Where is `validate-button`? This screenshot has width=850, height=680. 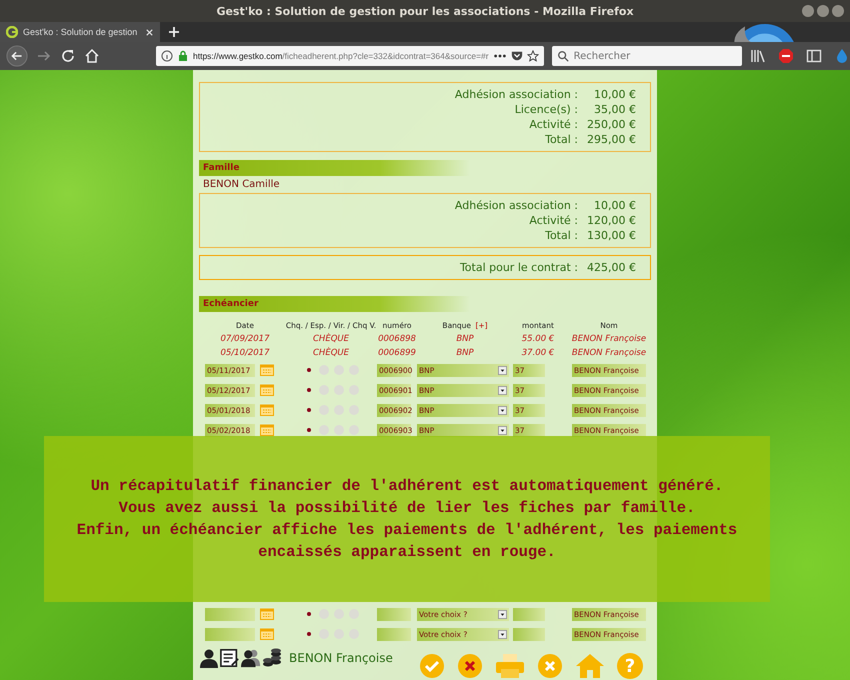
validate-button is located at coordinates (432, 666).